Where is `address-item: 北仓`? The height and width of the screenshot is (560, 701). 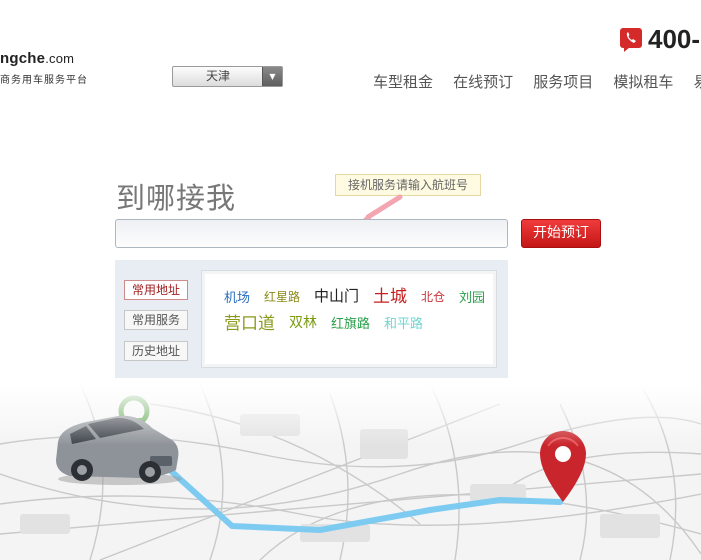 address-item: 北仓 is located at coordinates (433, 296).